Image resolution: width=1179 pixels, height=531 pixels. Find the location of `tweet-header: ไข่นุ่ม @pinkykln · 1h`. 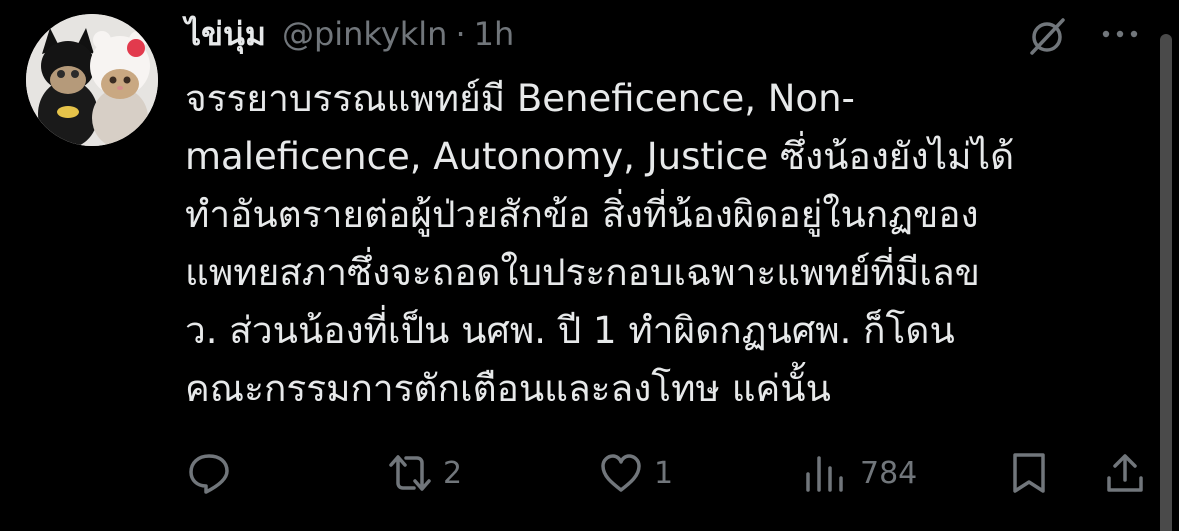

tweet-header: ไข่นุ่ม @pinkykln · 1h is located at coordinates (349, 34).